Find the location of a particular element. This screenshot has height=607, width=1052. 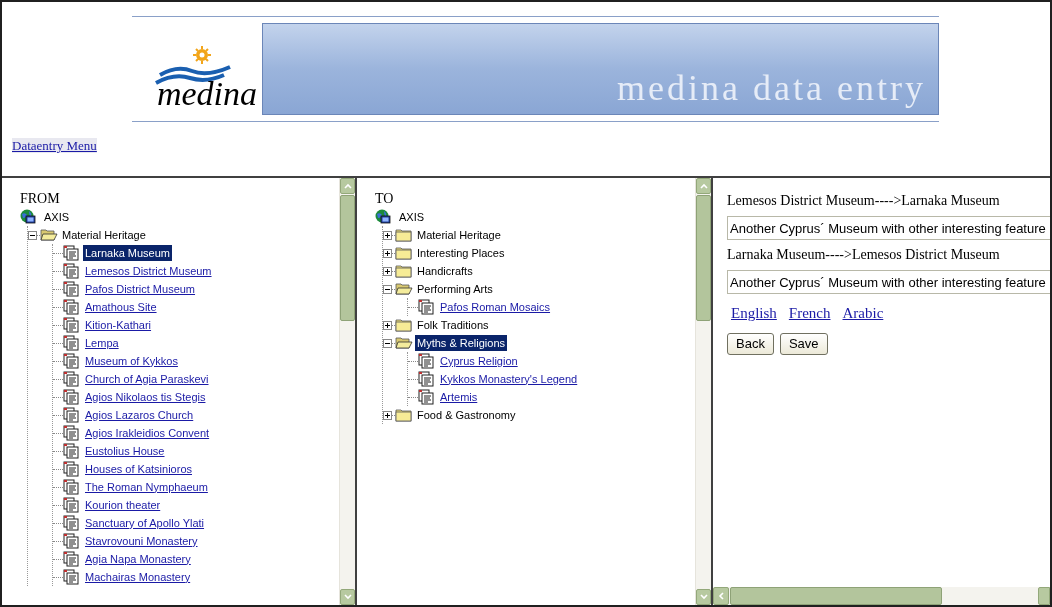

tree-item-link: Kourion theater is located at coordinates (123, 505).